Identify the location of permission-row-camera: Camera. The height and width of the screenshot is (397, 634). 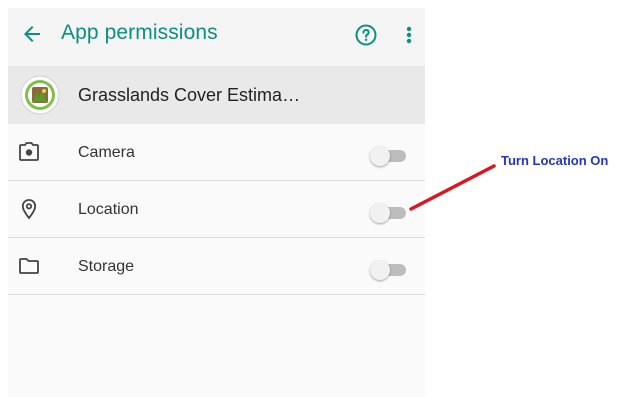
(216, 152).